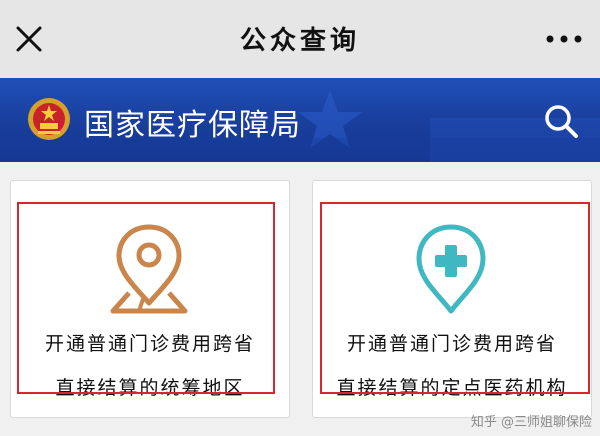 This screenshot has width=600, height=436. Describe the element at coordinates (150, 388) in the screenshot. I see `card-title-line-2: 直接结算的统筹地区` at that location.